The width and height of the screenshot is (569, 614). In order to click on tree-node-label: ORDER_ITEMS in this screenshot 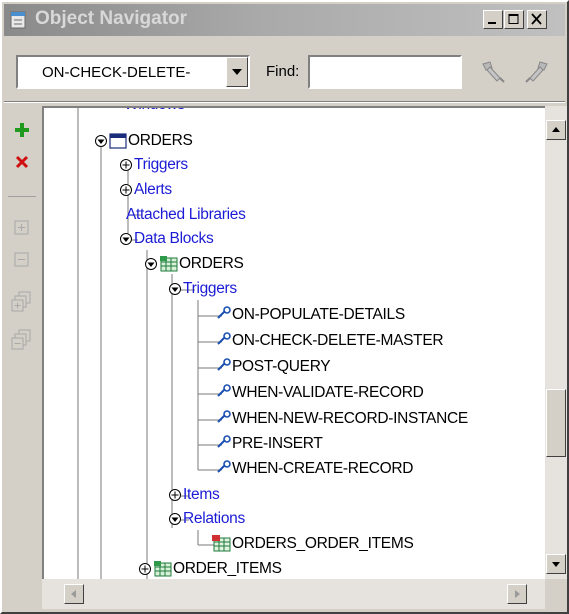, I will do `click(227, 568)`.